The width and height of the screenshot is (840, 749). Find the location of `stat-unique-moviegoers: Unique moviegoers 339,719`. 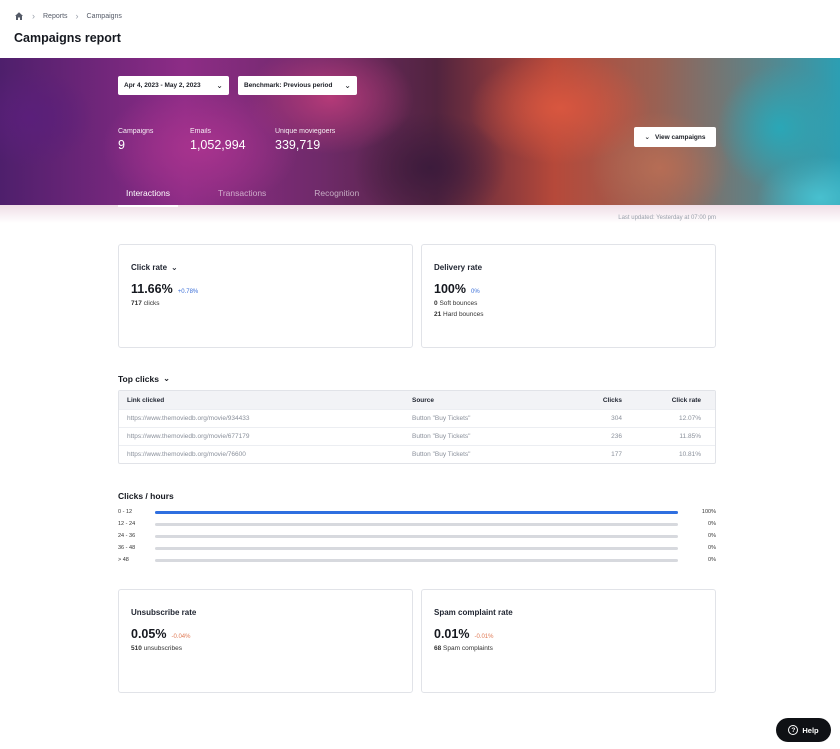

stat-unique-moviegoers: Unique moviegoers 339,719 is located at coordinates (305, 140).